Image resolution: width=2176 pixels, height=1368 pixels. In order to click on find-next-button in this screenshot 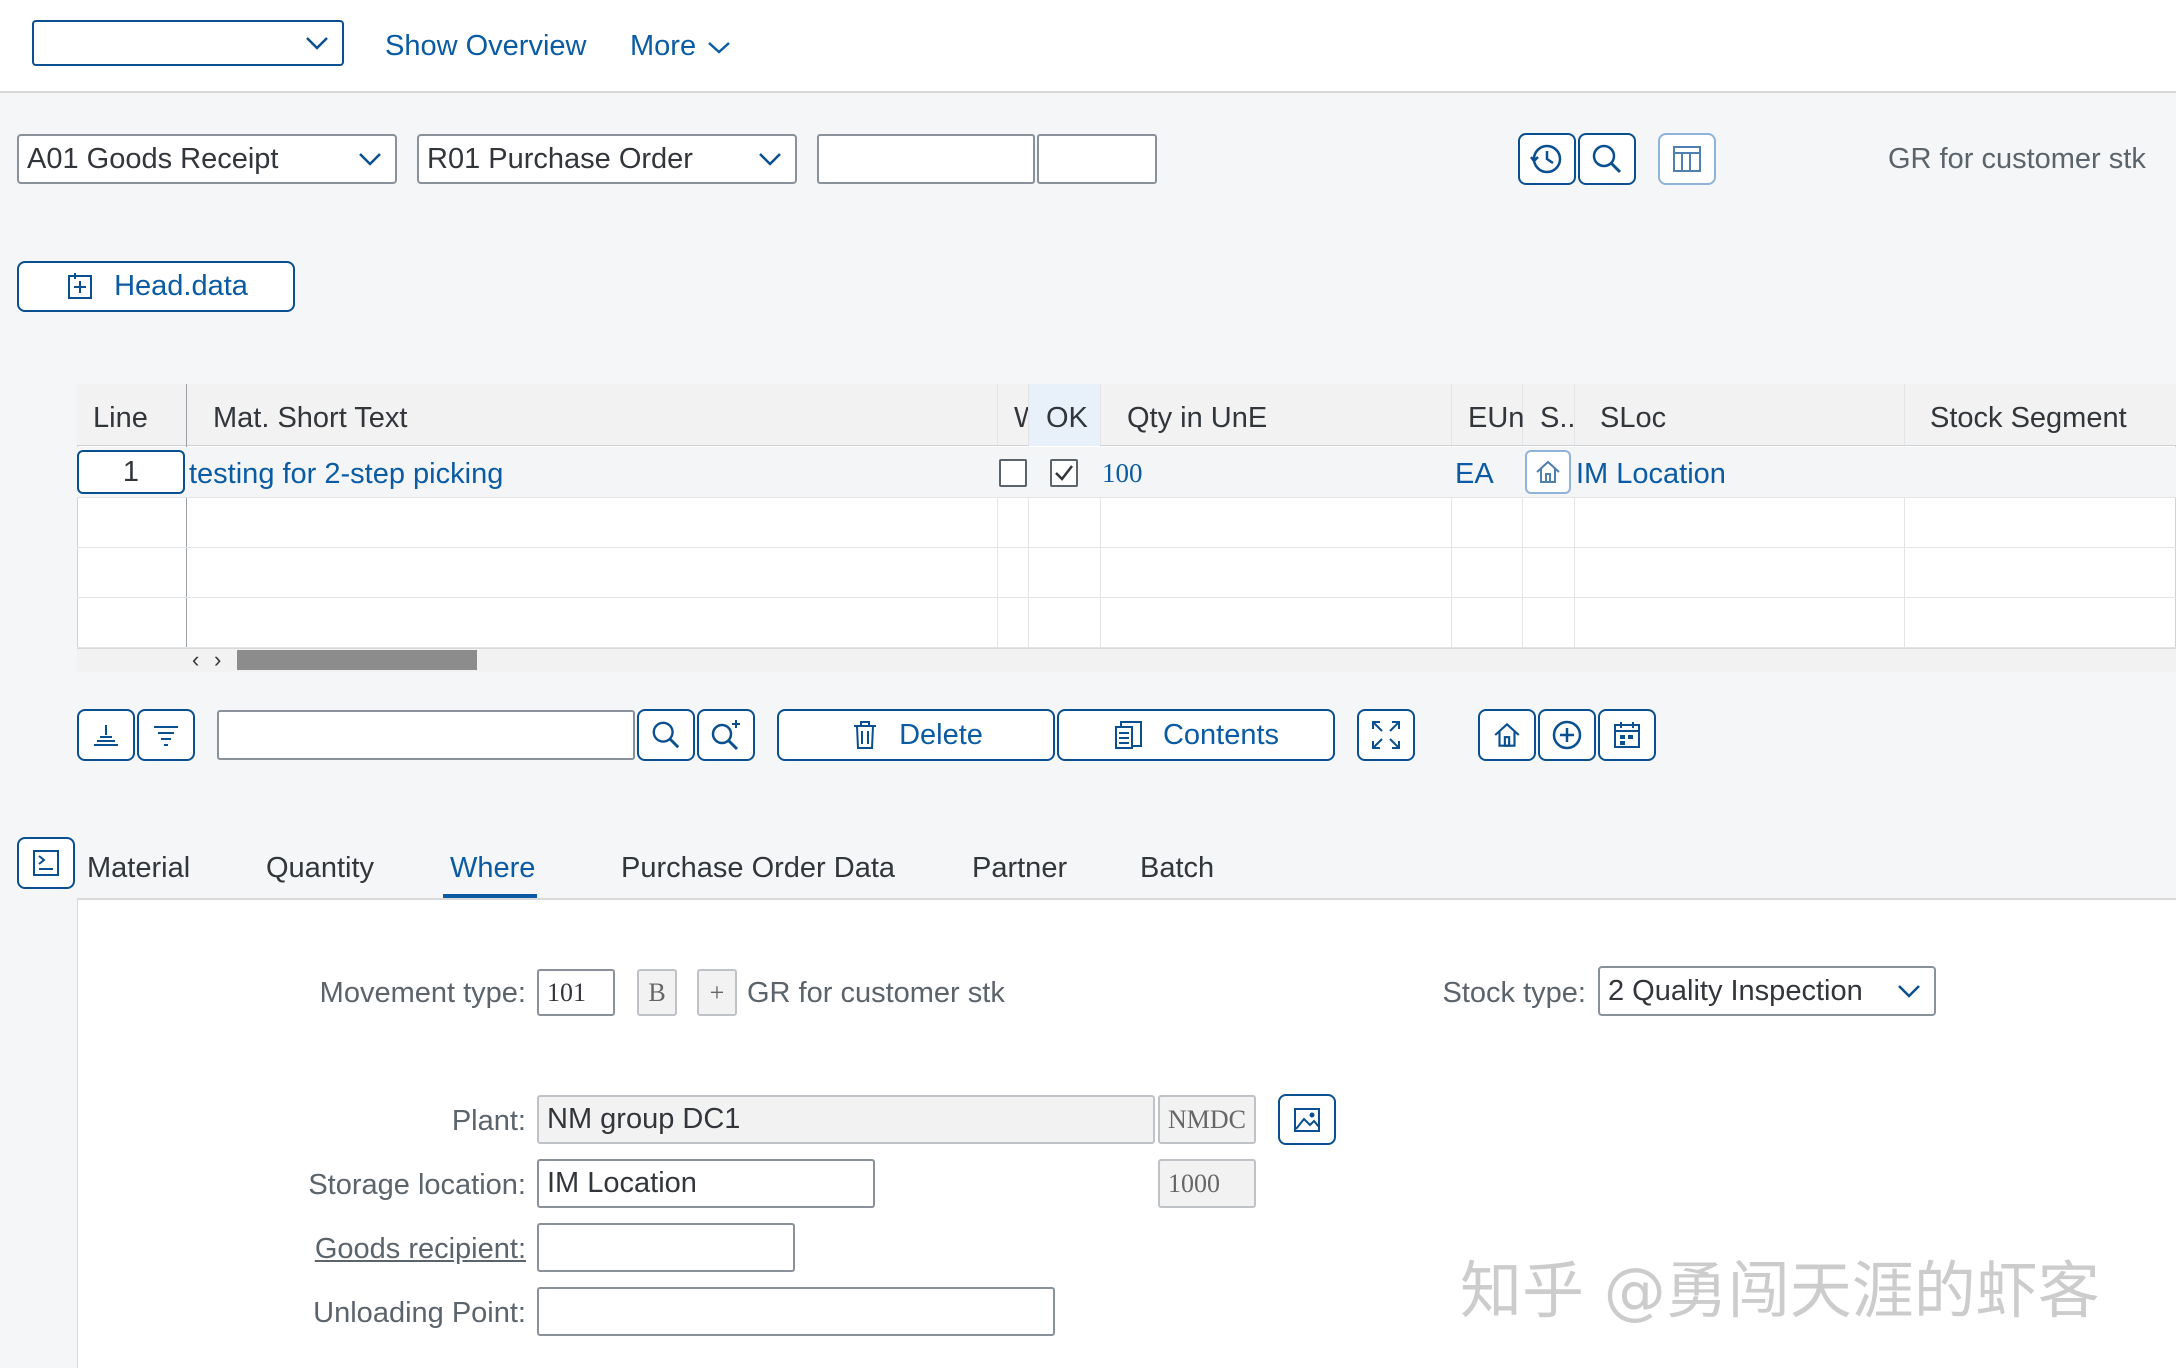, I will do `click(726, 735)`.